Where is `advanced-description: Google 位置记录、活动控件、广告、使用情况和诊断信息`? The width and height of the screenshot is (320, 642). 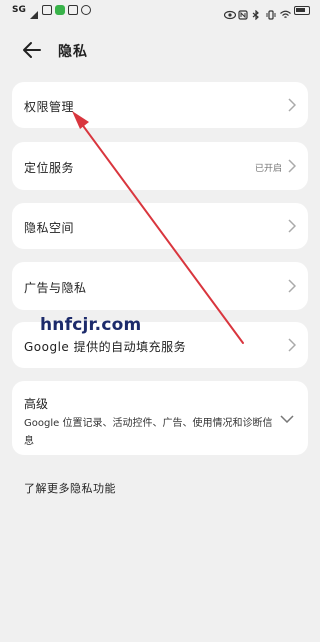
advanced-description: Google 位置记录、活动控件、广告、使用情况和诊断信息 is located at coordinates (148, 432).